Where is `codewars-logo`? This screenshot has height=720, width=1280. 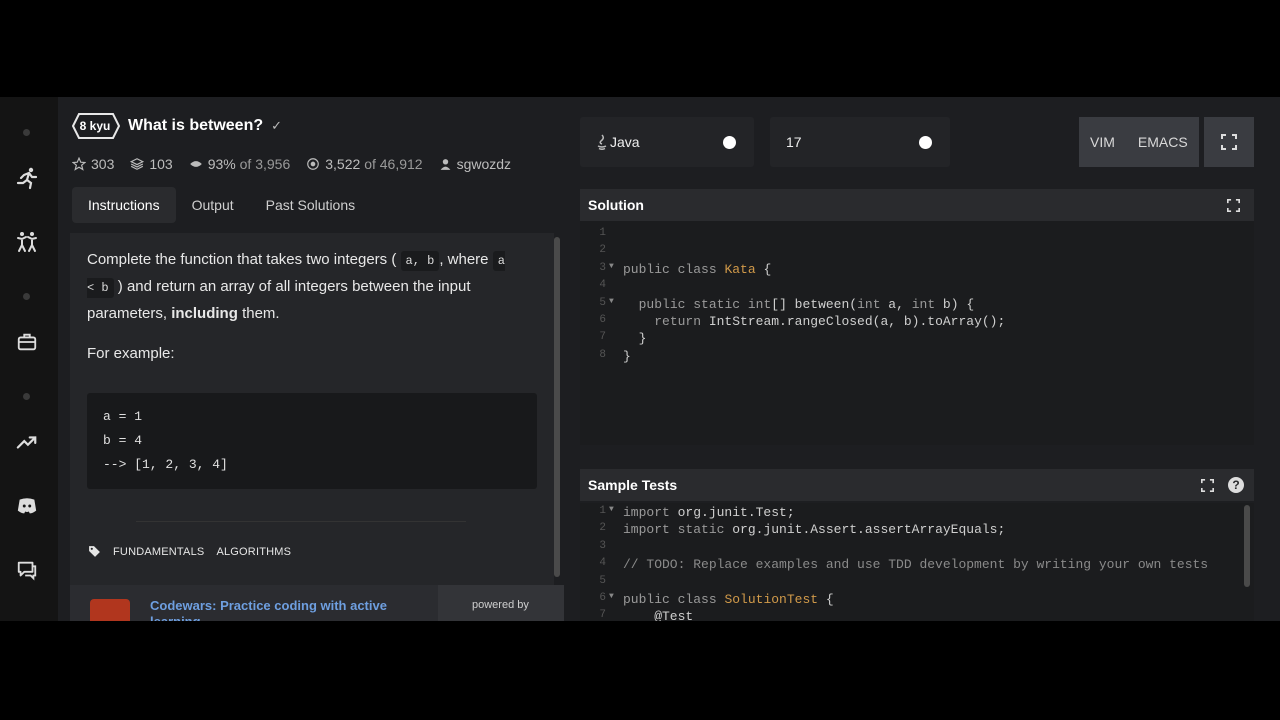 codewars-logo is located at coordinates (110, 610).